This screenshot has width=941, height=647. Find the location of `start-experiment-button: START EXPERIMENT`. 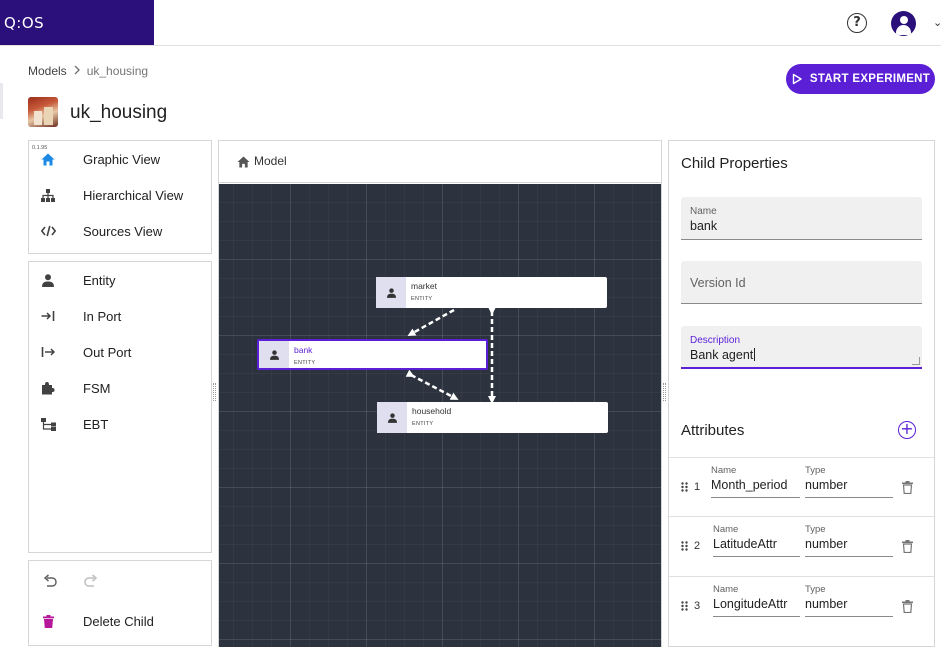

start-experiment-button: START EXPERIMENT is located at coordinates (860, 79).